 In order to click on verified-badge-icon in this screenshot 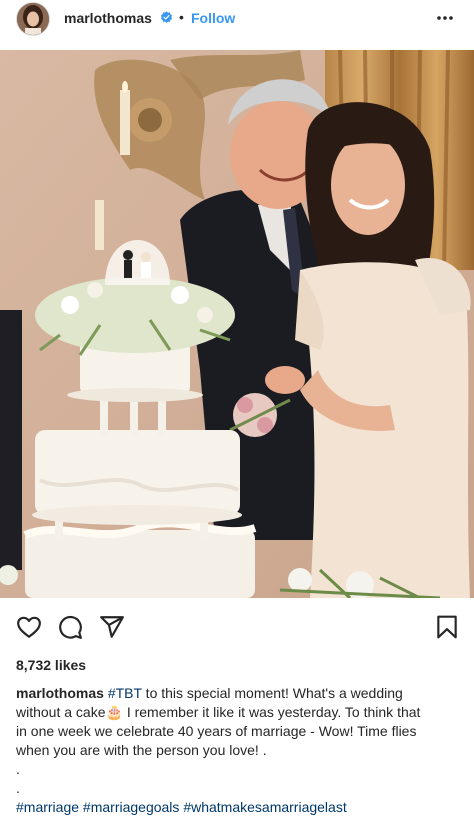, I will do `click(166, 17)`.